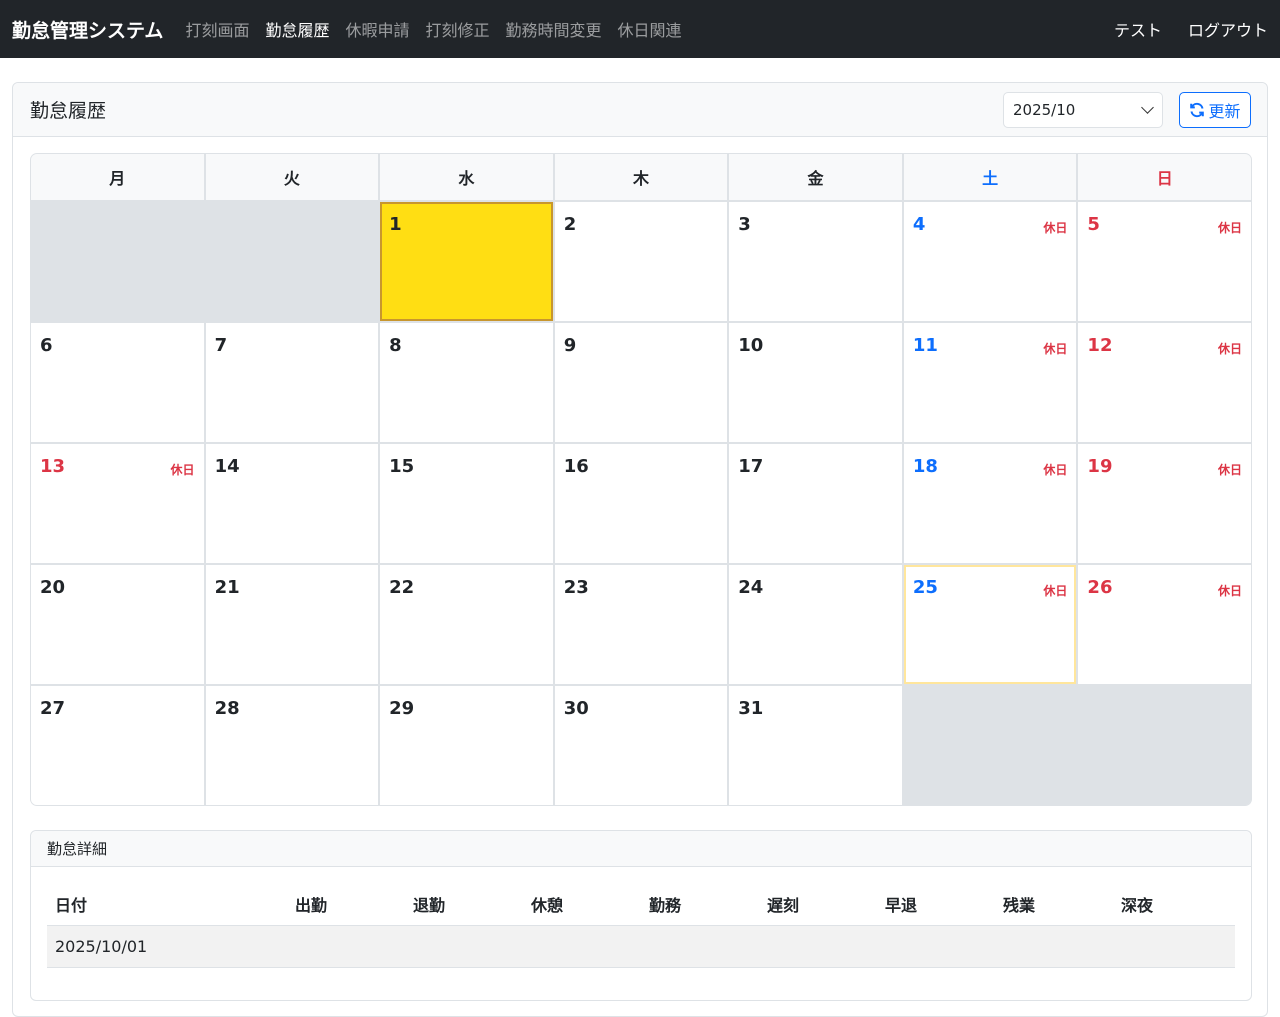 This screenshot has height=1017, width=1280. Describe the element at coordinates (990, 624) in the screenshot. I see `calendar-day-25: 25 休日` at that location.